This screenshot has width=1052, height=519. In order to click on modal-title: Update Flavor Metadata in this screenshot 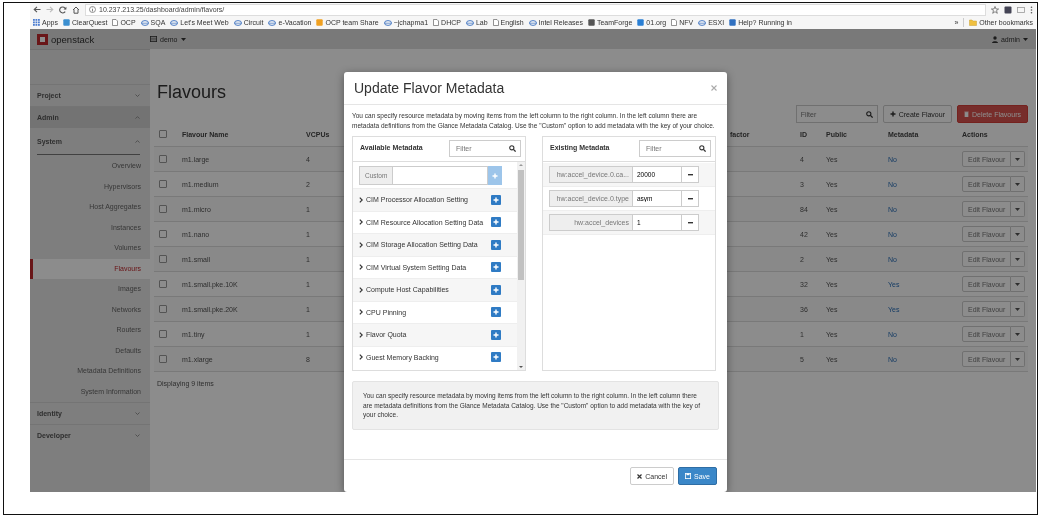, I will do `click(429, 88)`.